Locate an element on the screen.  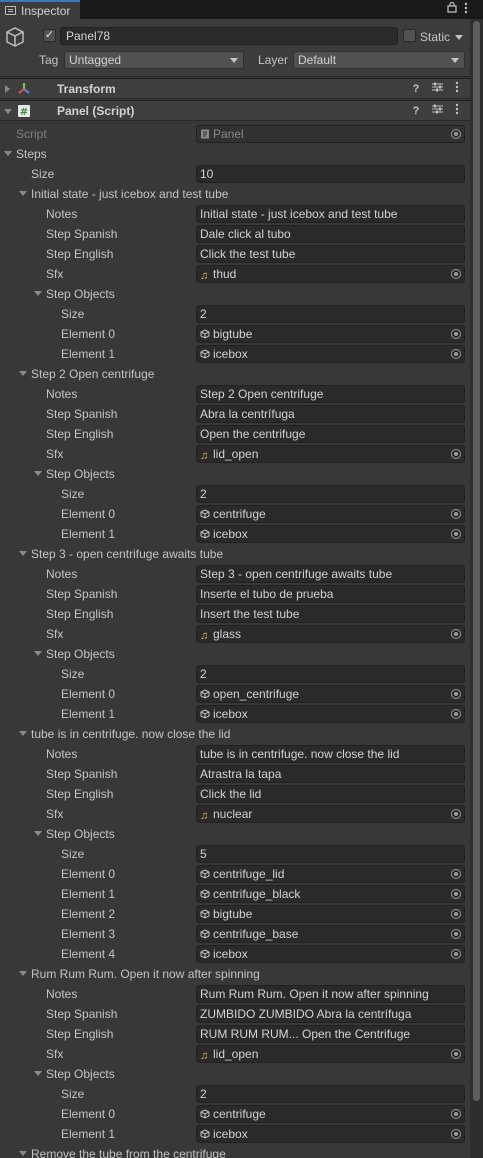
objects-size-input: 5 is located at coordinates (330, 854).